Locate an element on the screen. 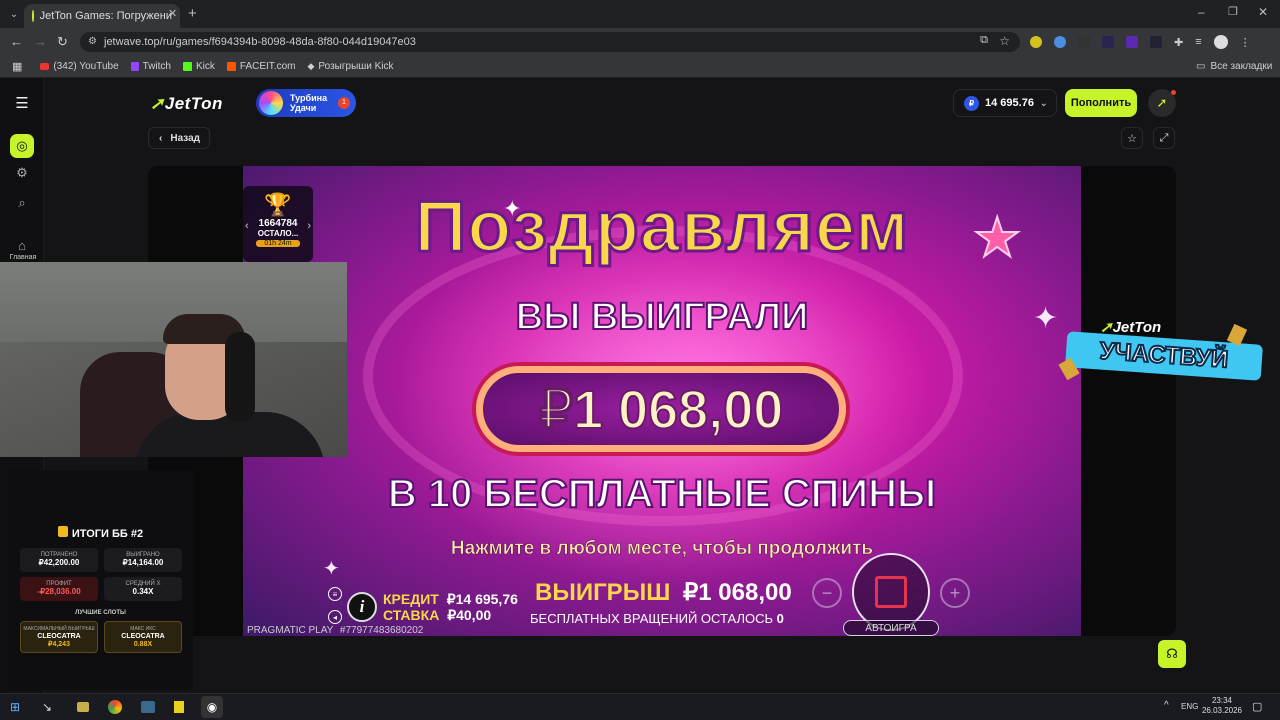  folder-icon: ▭ is located at coordinates (1201, 66).